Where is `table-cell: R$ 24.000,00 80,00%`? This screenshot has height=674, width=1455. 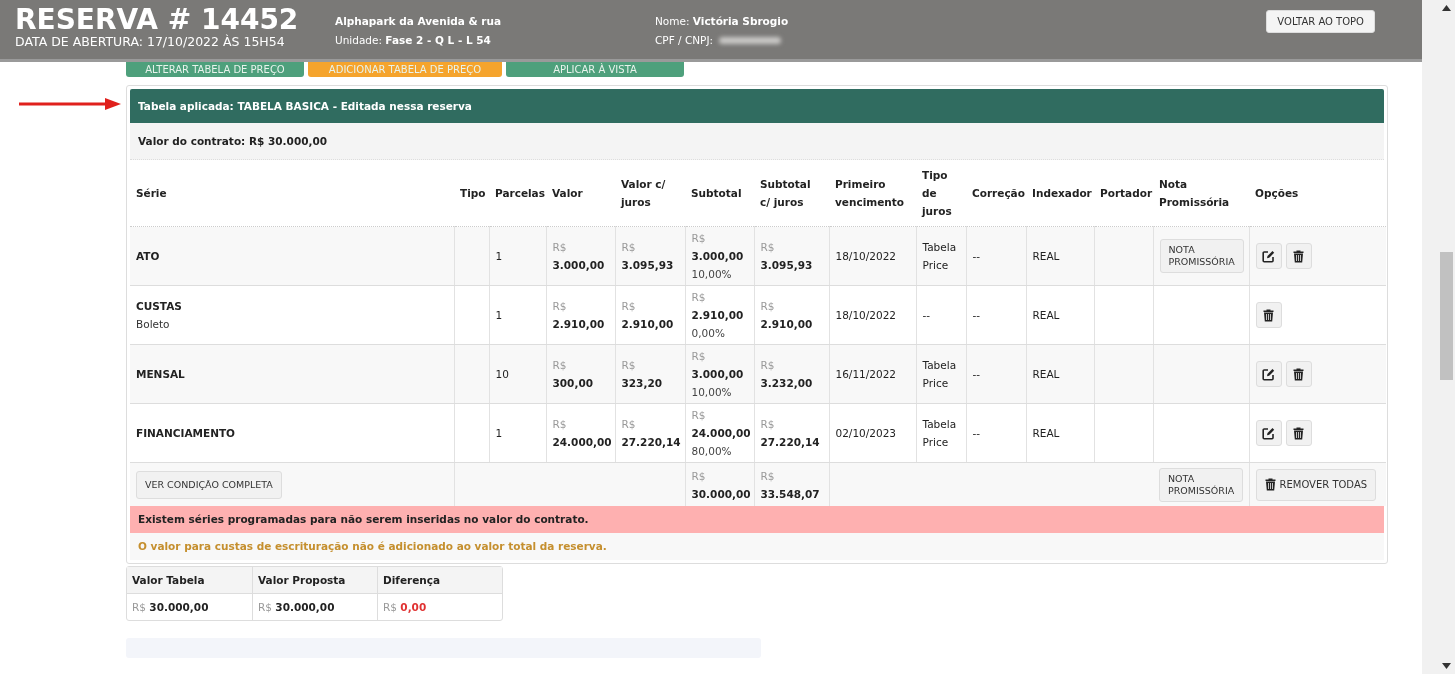
table-cell: R$ 24.000,00 80,00% is located at coordinates (719, 433).